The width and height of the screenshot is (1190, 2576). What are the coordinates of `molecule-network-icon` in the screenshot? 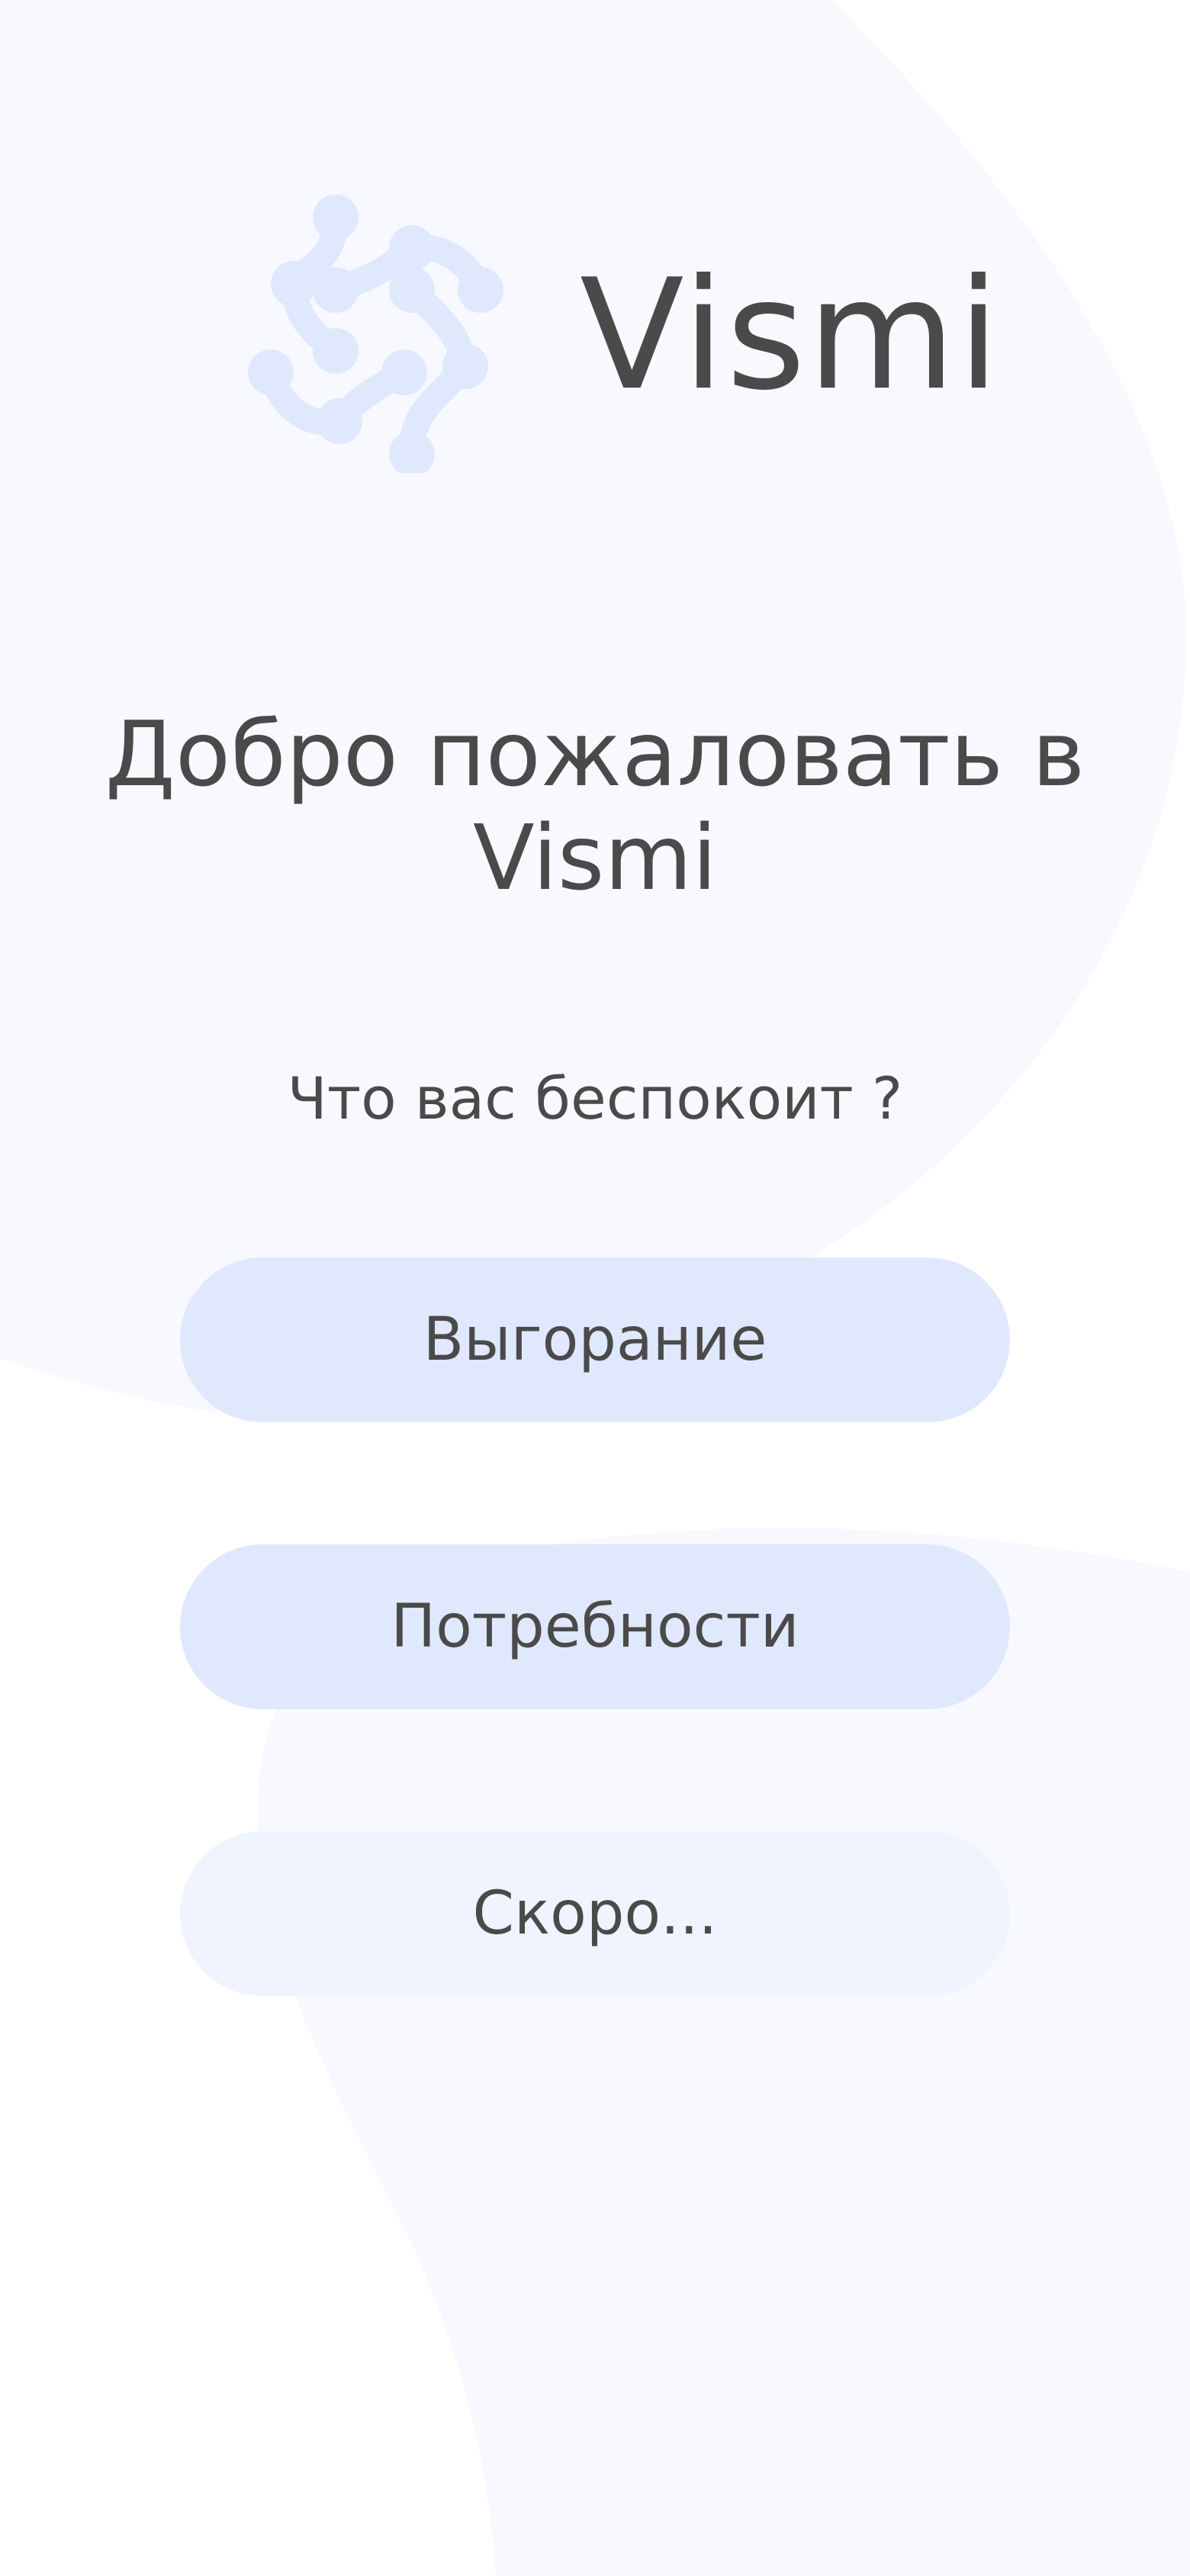 It's located at (375, 334).